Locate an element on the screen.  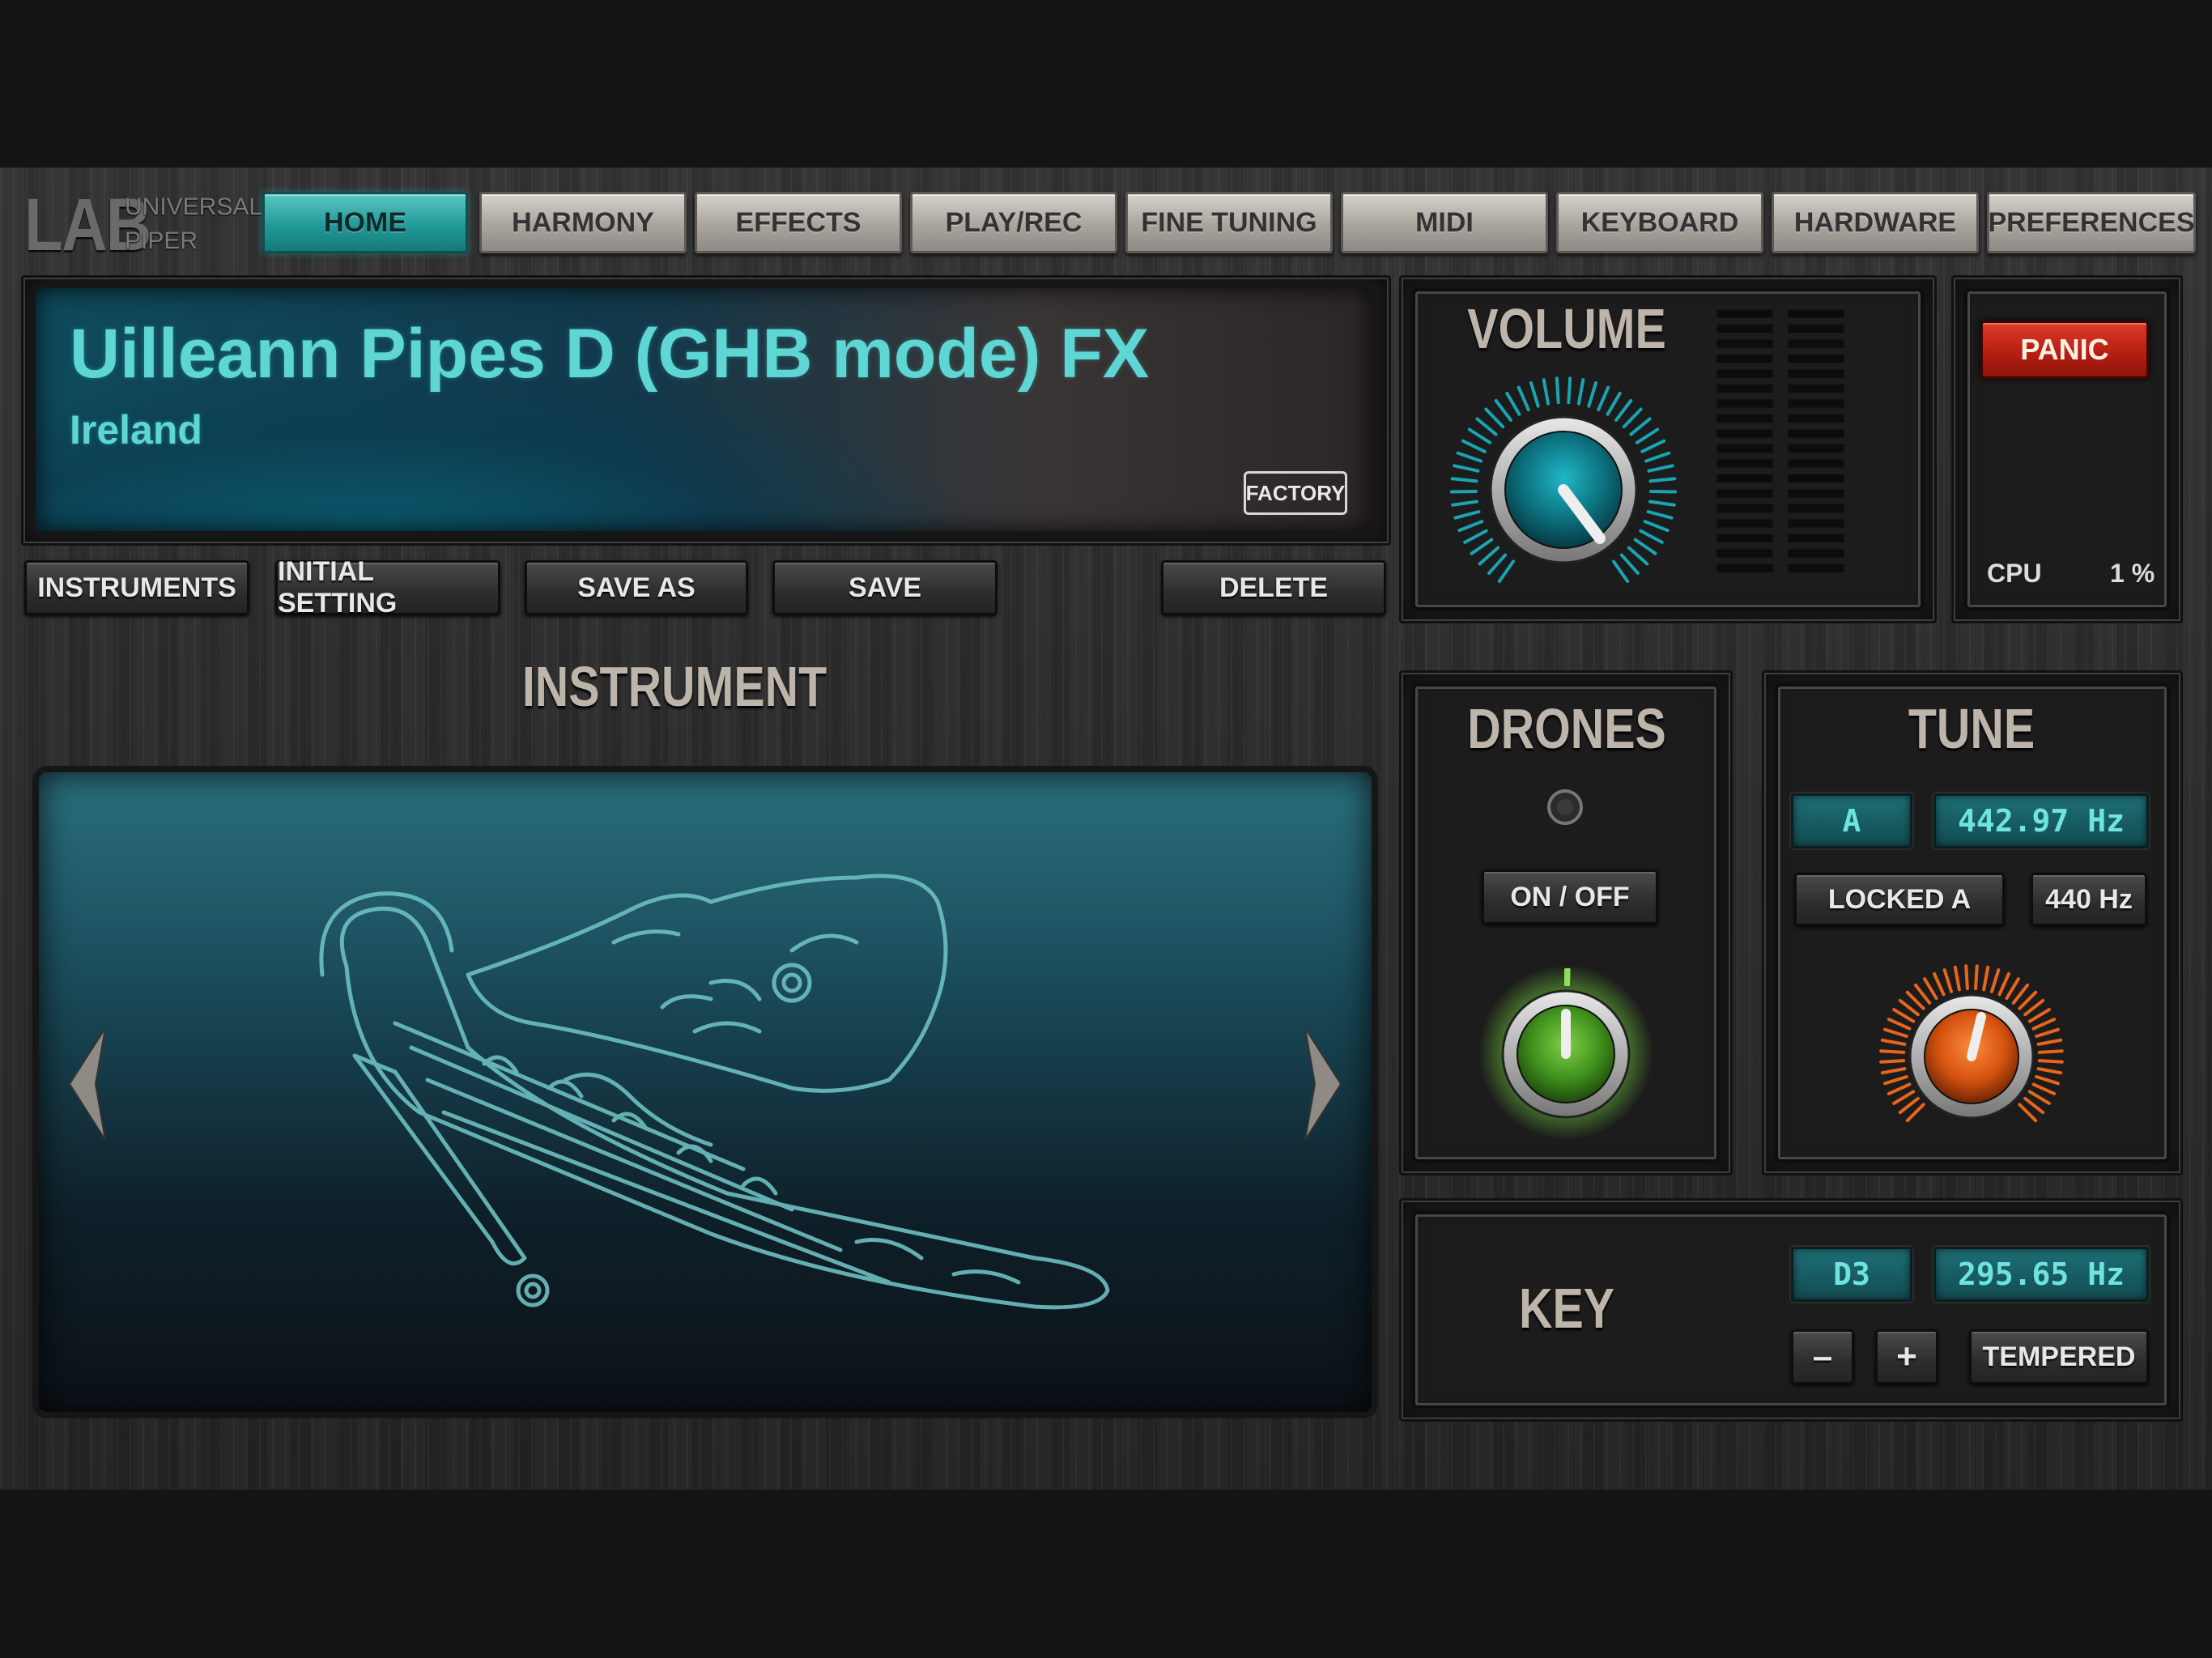
instrument-label: INSTRUMENT is located at coordinates (674, 686).